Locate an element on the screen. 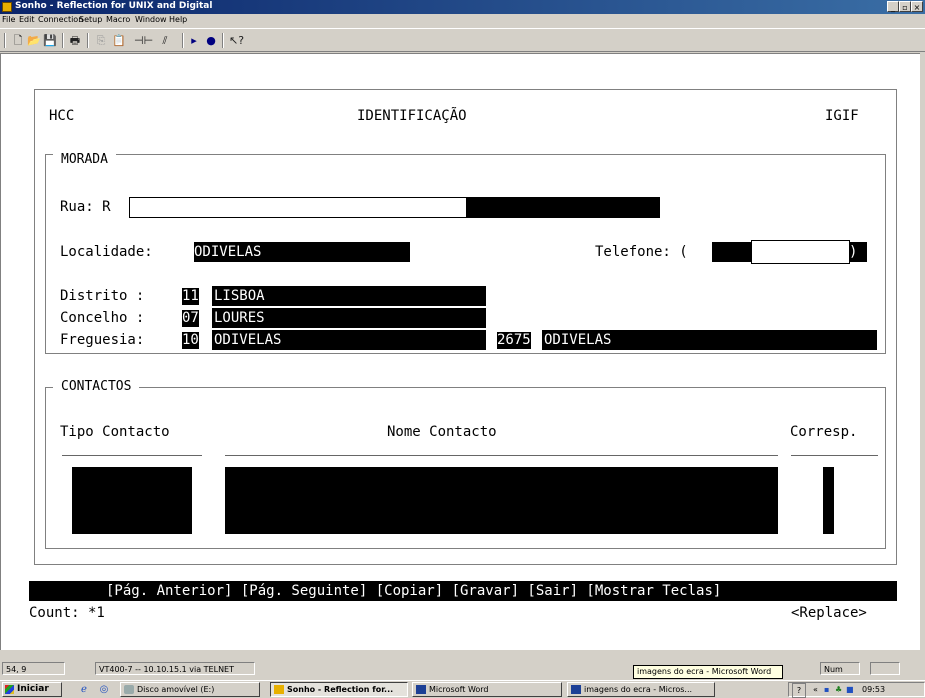 The height and width of the screenshot is (698, 925). morada-legend: MORADA is located at coordinates (84, 160).